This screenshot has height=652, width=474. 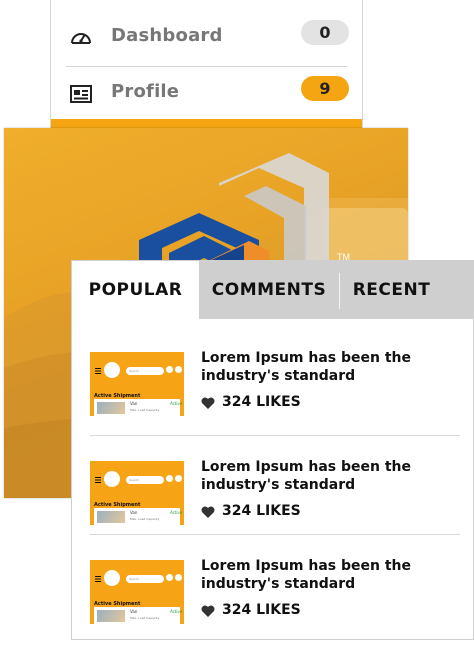 What do you see at coordinates (135, 290) in the screenshot?
I see `tab-popular: POPULAR` at bounding box center [135, 290].